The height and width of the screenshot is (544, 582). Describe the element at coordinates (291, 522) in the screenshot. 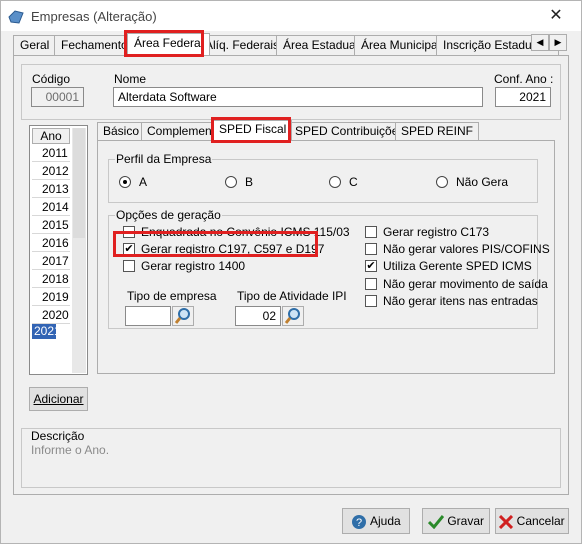

I see `button-bar: ? Ajuda Gravar Cancelar` at that location.